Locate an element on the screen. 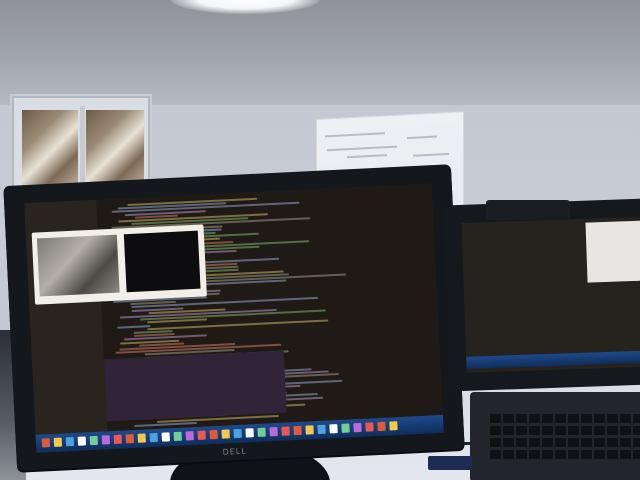 Image resolution: width=640 pixels, height=480 pixels. blank-preview is located at coordinates (162, 261).